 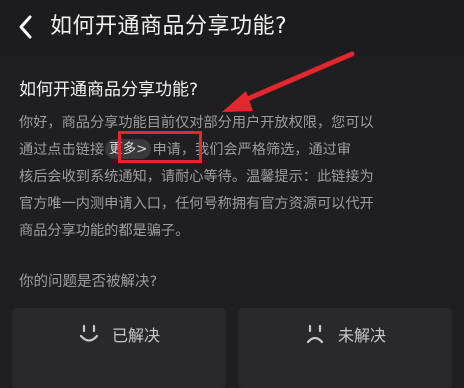 I want to click on solved-button: 已解决, so click(x=119, y=348).